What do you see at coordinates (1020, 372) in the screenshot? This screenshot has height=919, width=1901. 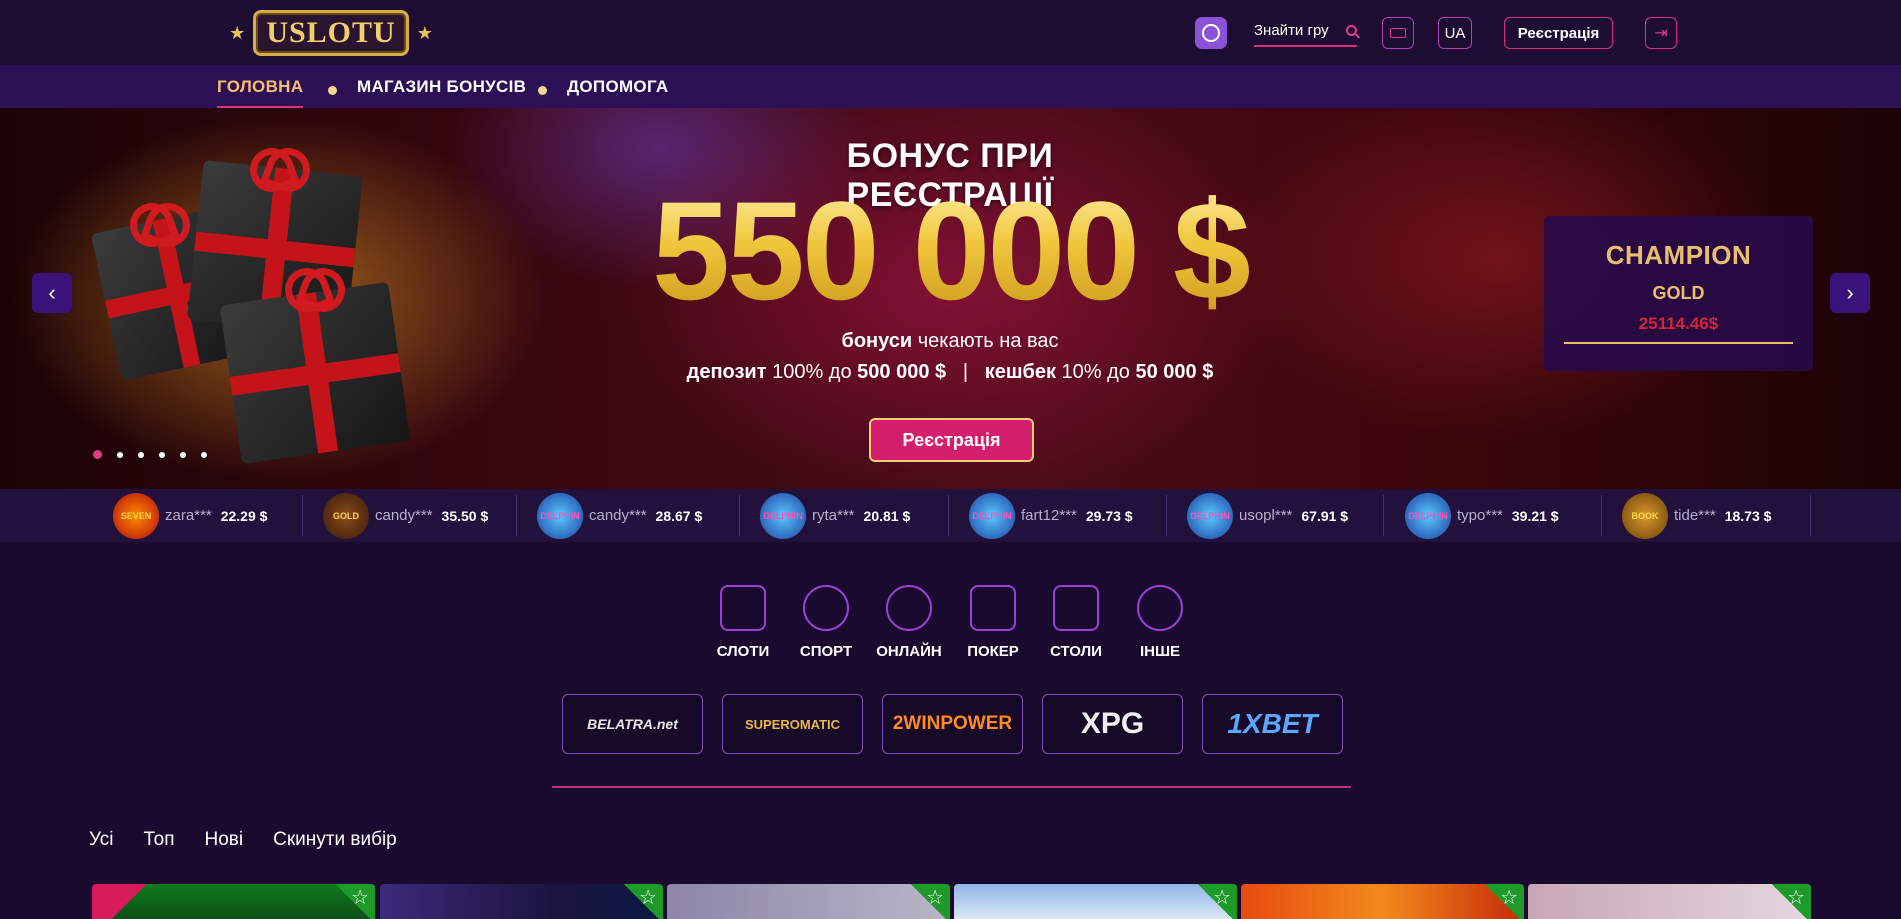 I see `cashback-label: кешбек` at bounding box center [1020, 372].